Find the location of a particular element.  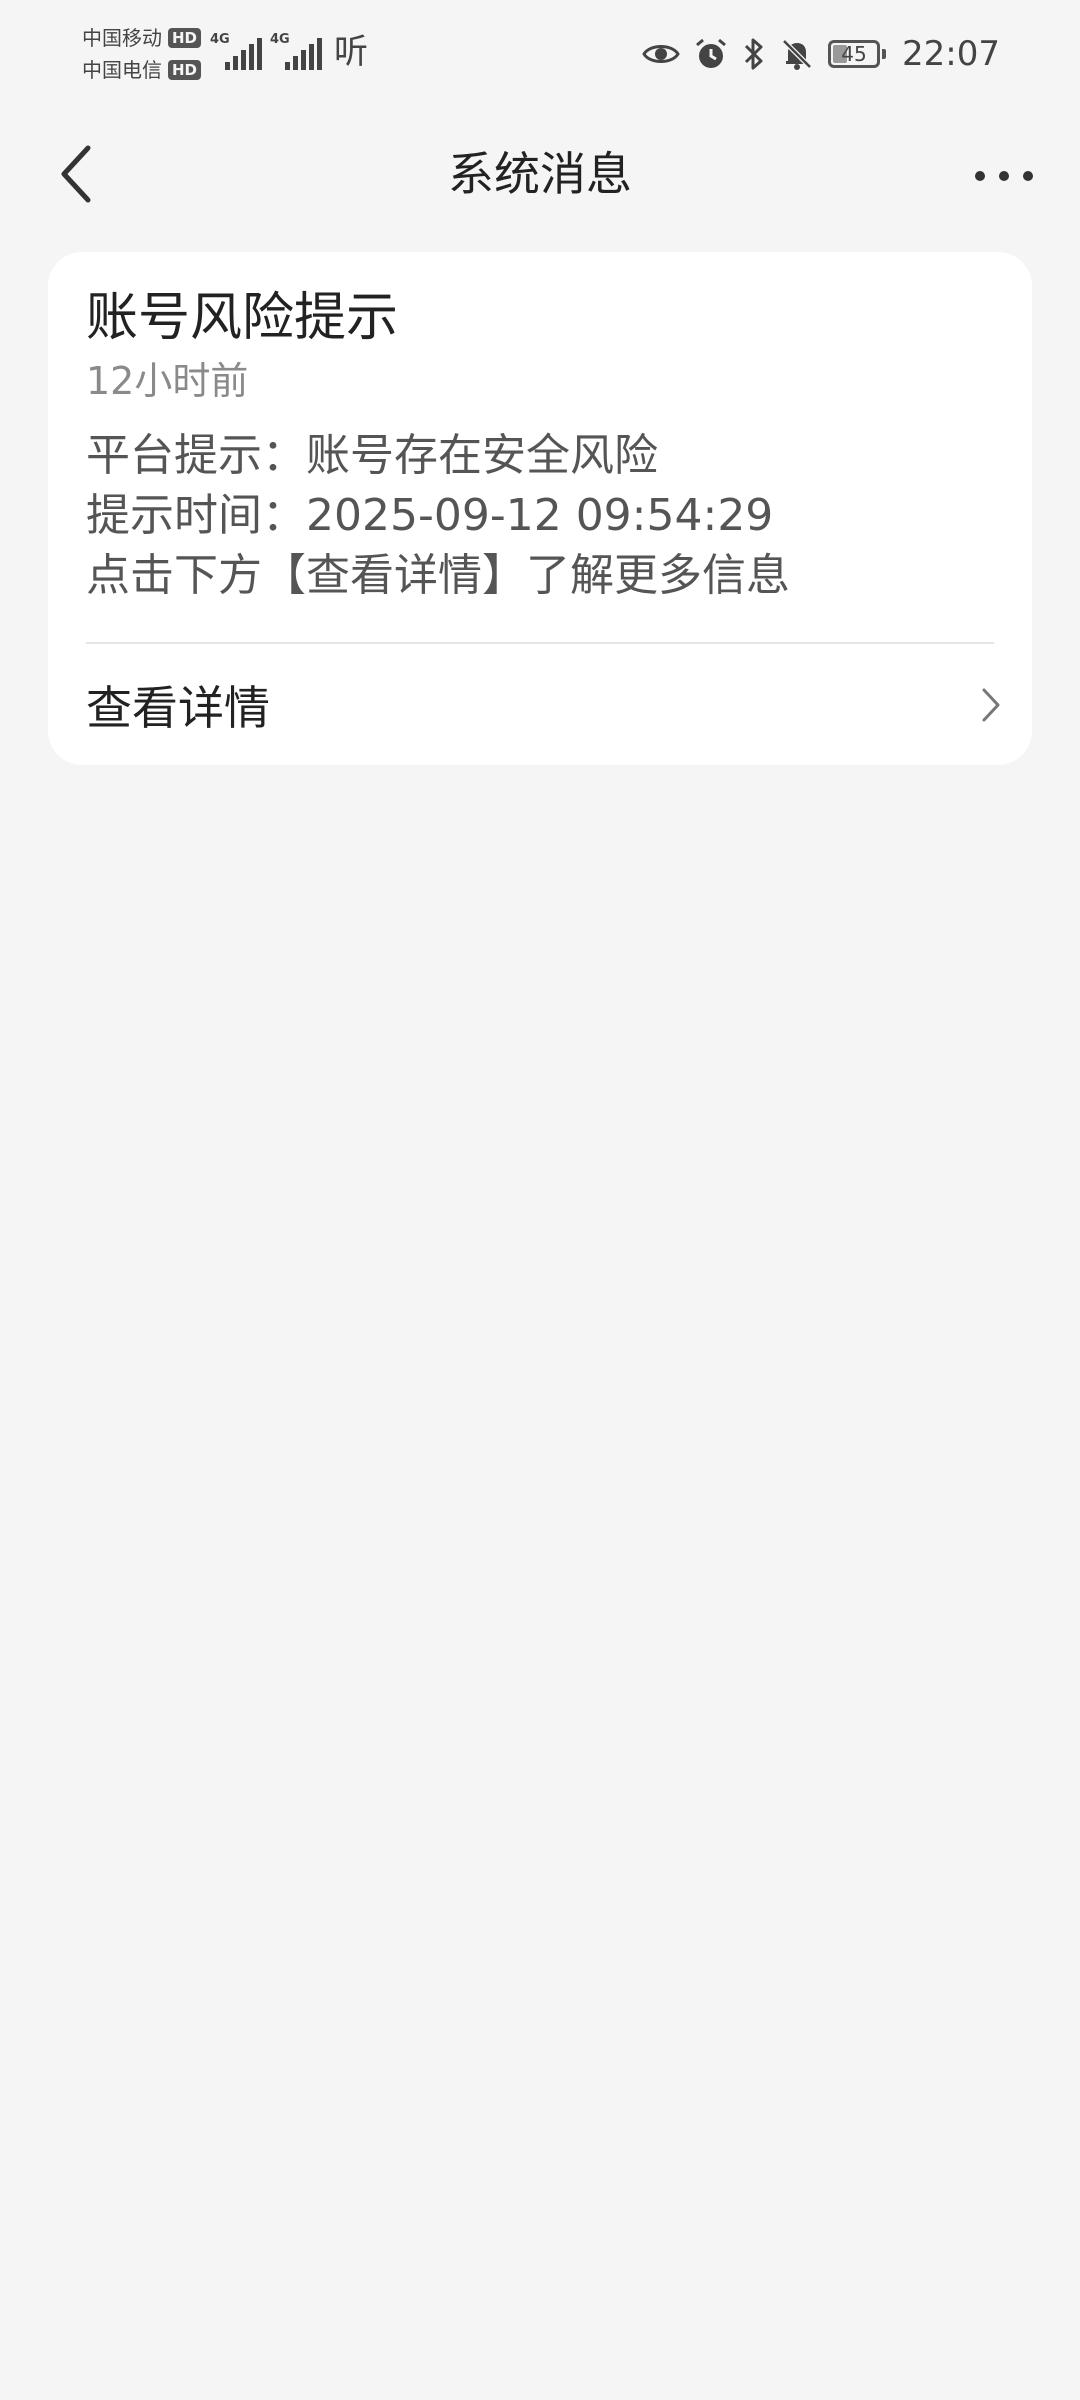

battery-icon: 45 is located at coordinates (857, 54).